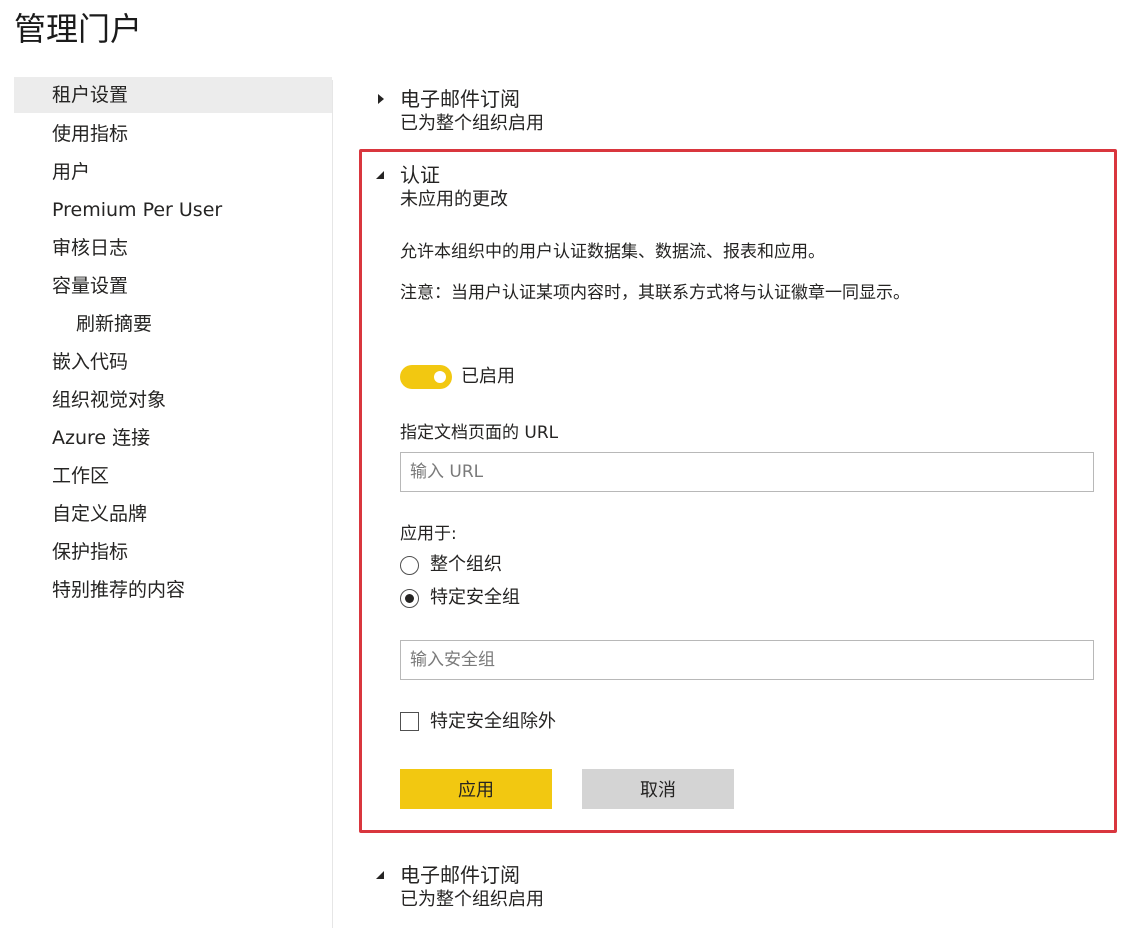 The image size is (1140, 928). I want to click on security-group-input, so click(747, 660).